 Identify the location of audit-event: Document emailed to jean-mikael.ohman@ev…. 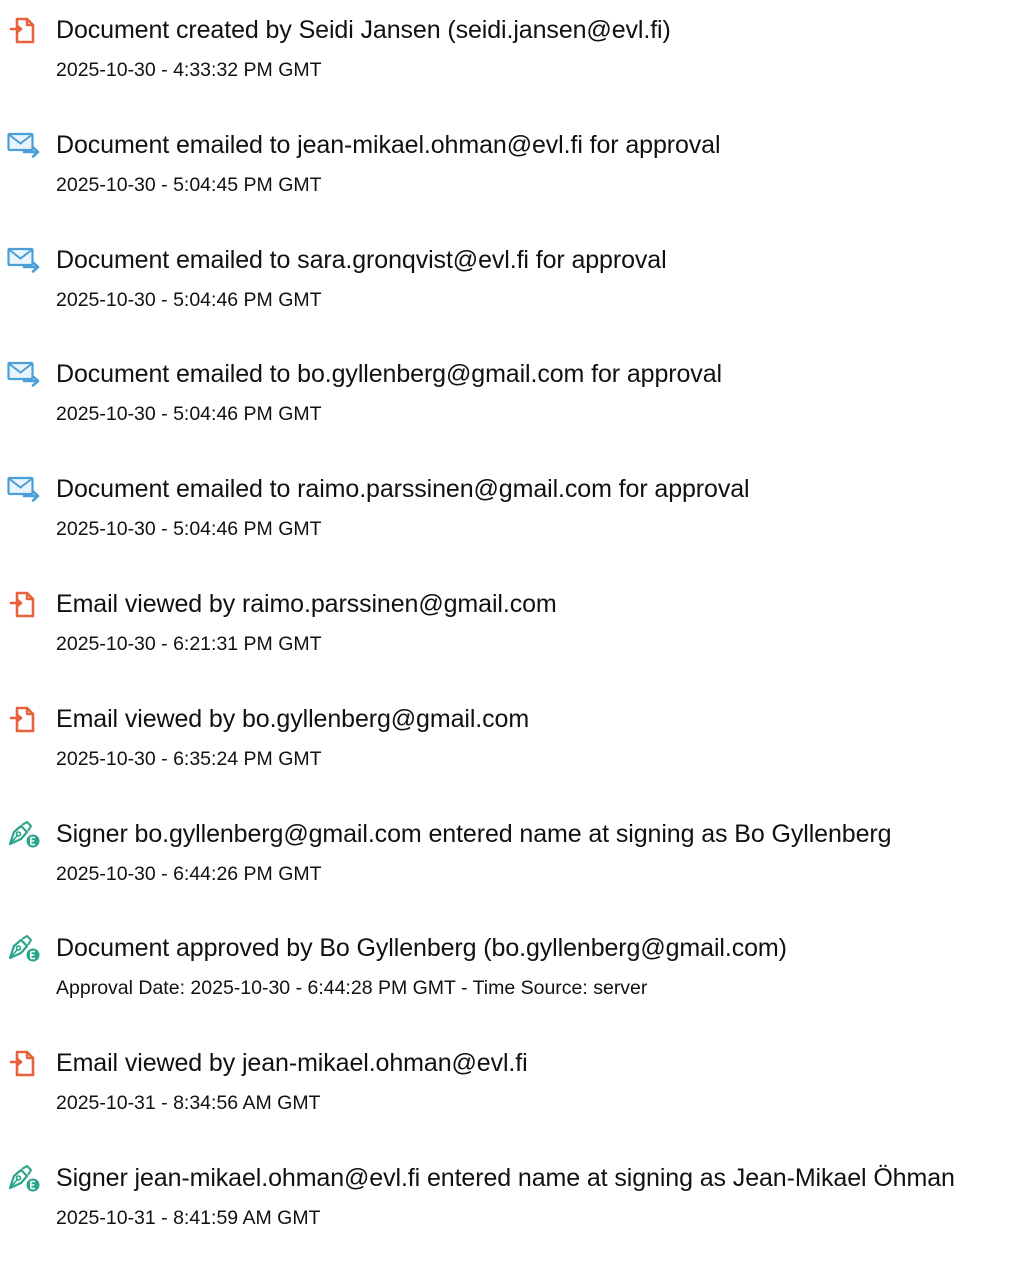
(512, 179).